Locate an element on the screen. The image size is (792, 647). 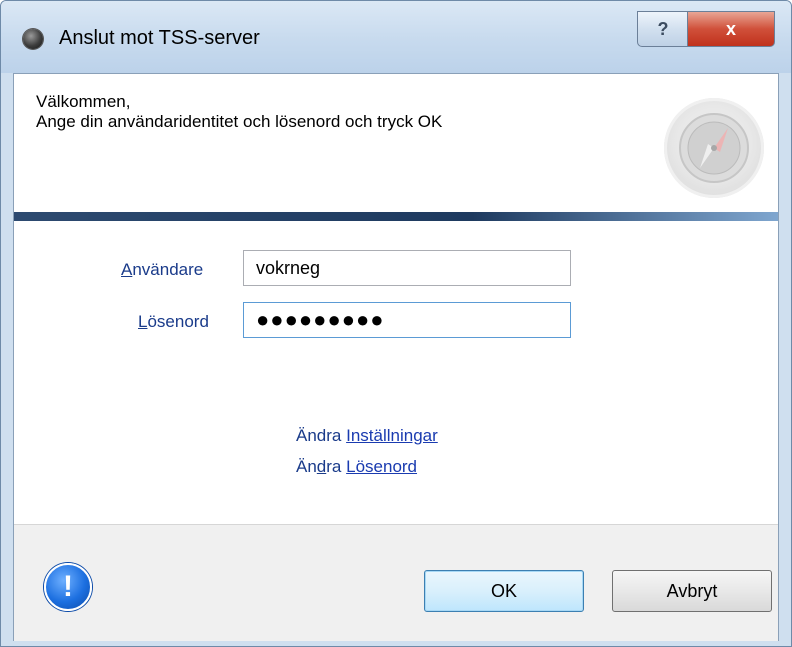
change-password-row: Ändra Lösenord is located at coordinates (356, 467).